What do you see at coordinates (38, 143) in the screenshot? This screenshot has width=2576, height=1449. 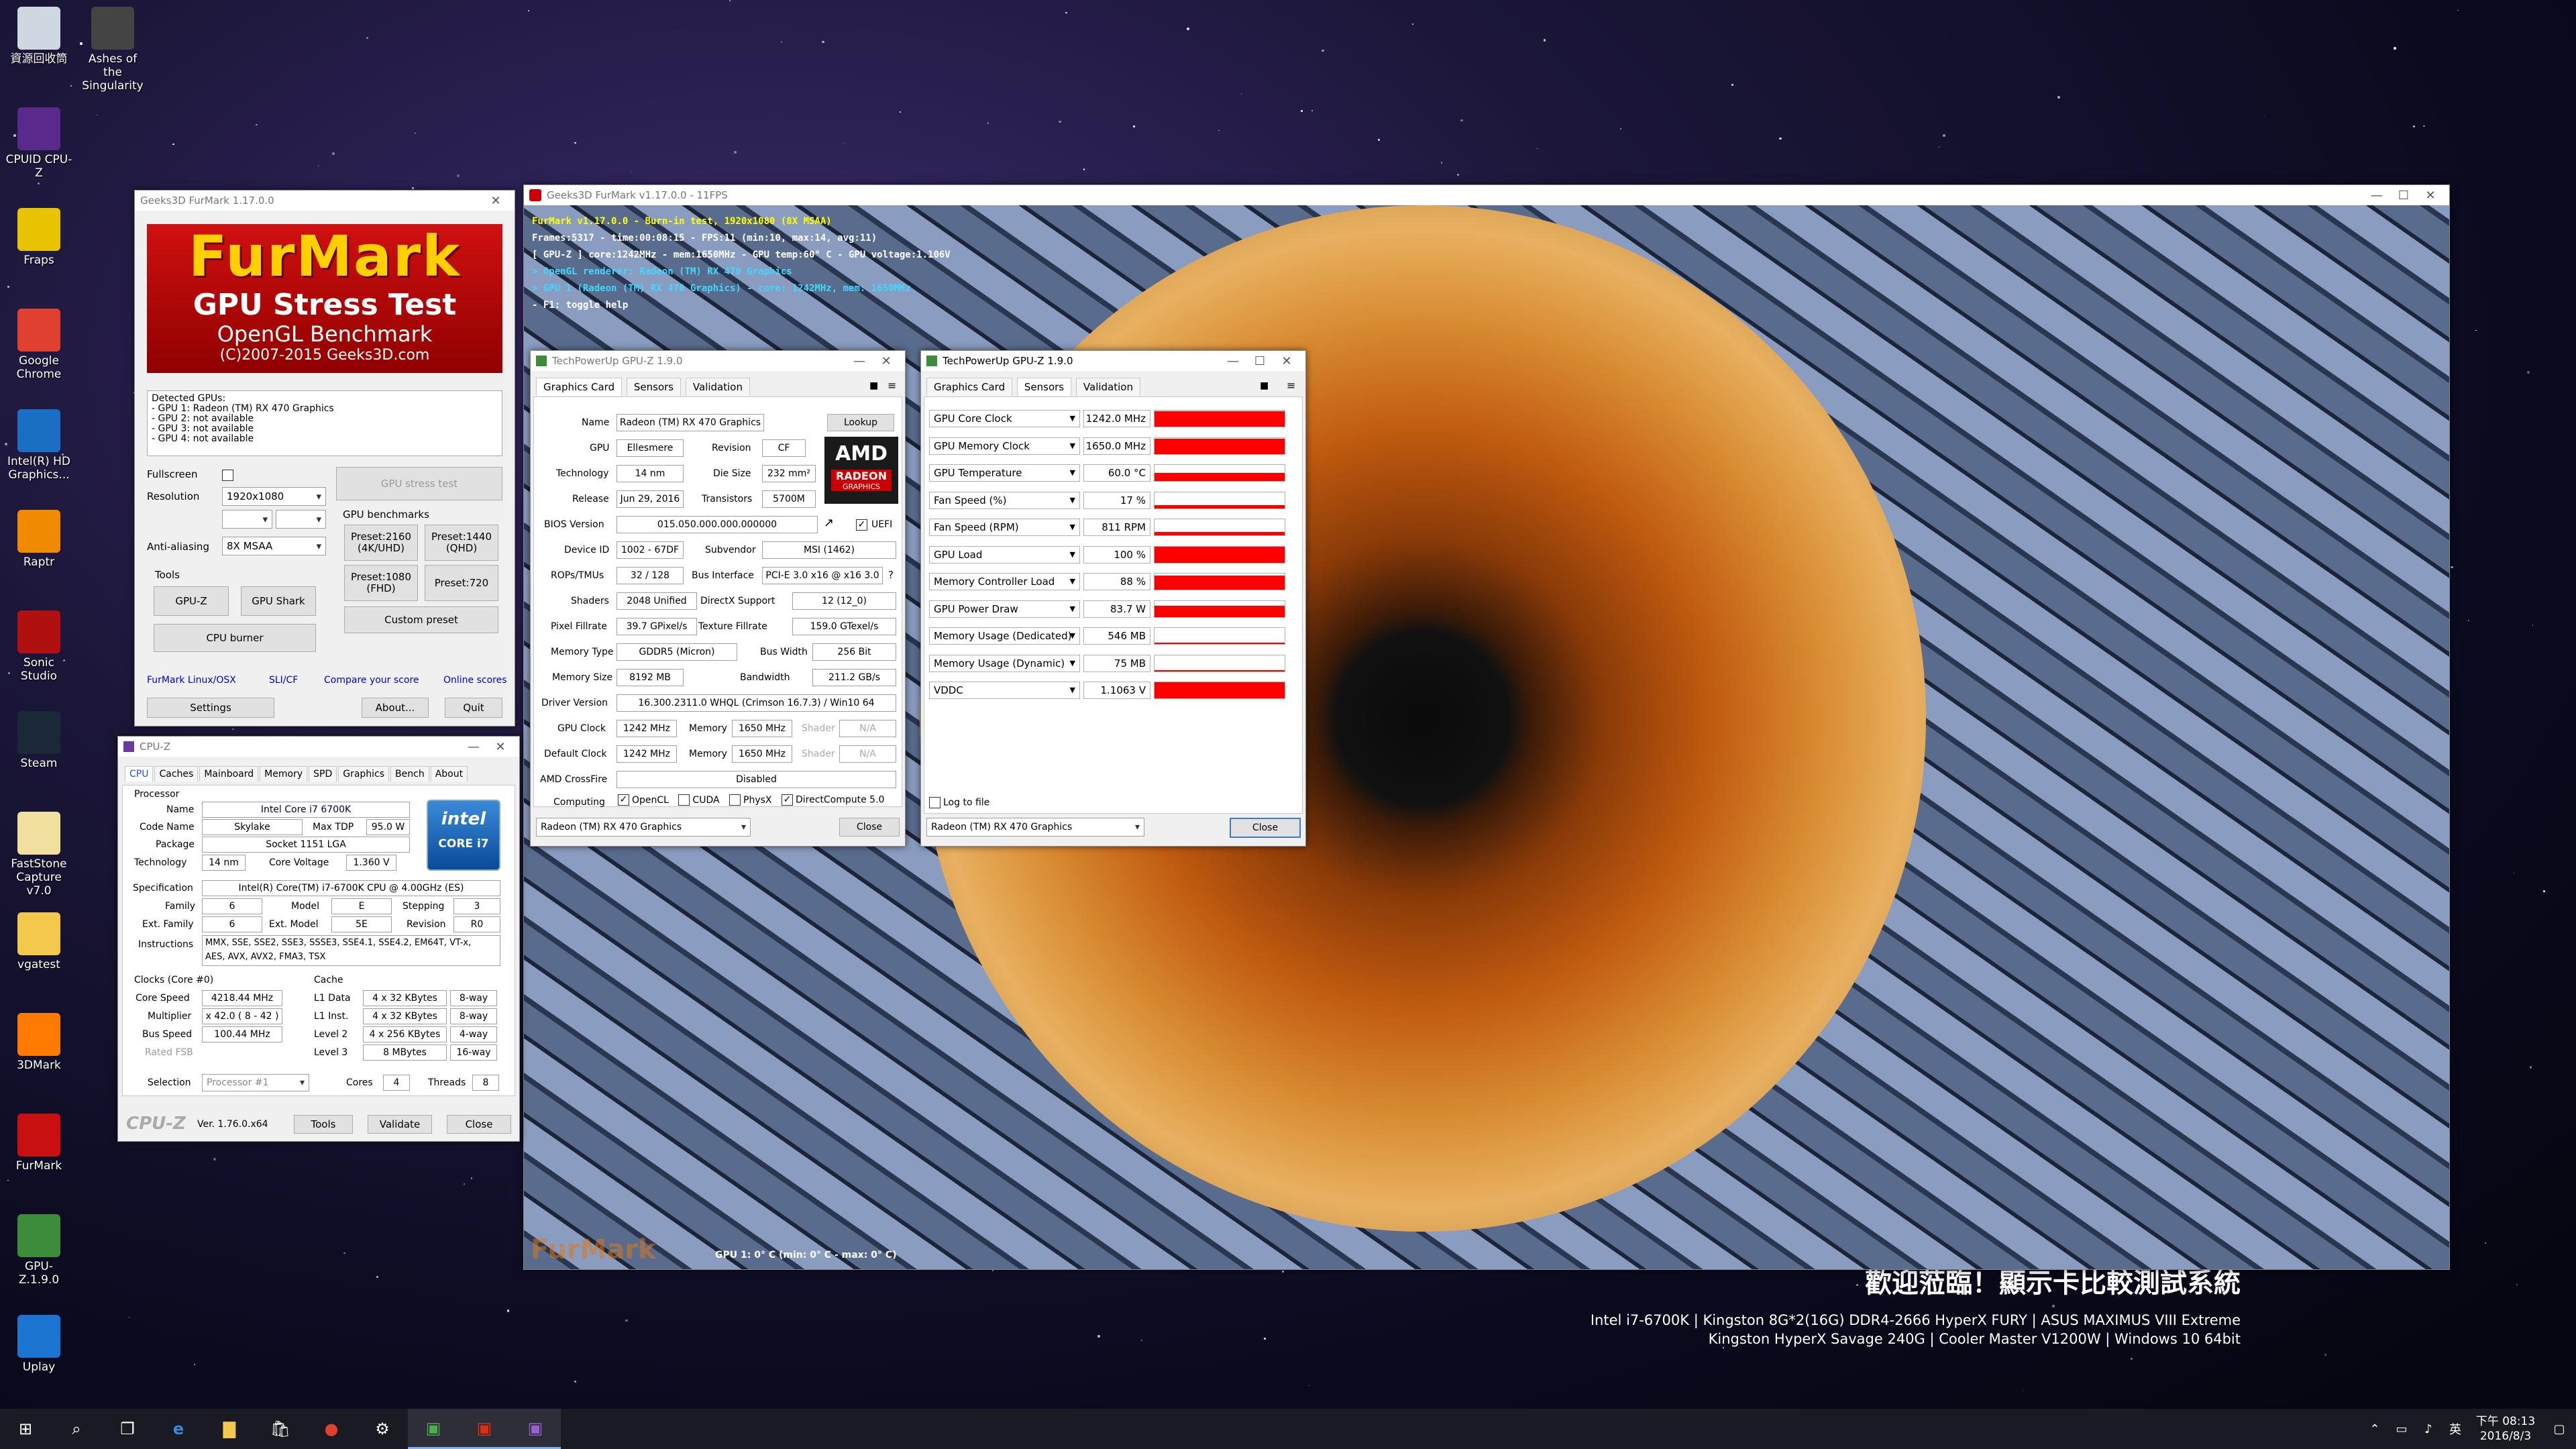 I see `desktop-icon-cpuz: CPUID CPU-Z` at bounding box center [38, 143].